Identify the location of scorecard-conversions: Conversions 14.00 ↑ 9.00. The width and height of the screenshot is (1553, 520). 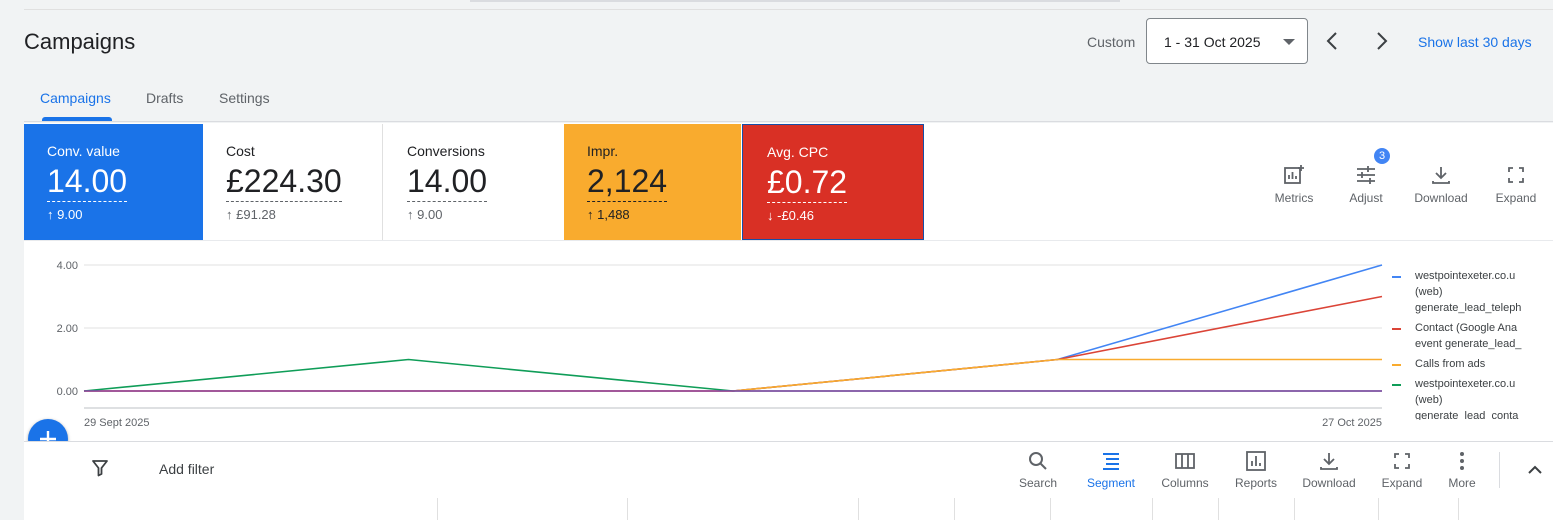
(474, 182).